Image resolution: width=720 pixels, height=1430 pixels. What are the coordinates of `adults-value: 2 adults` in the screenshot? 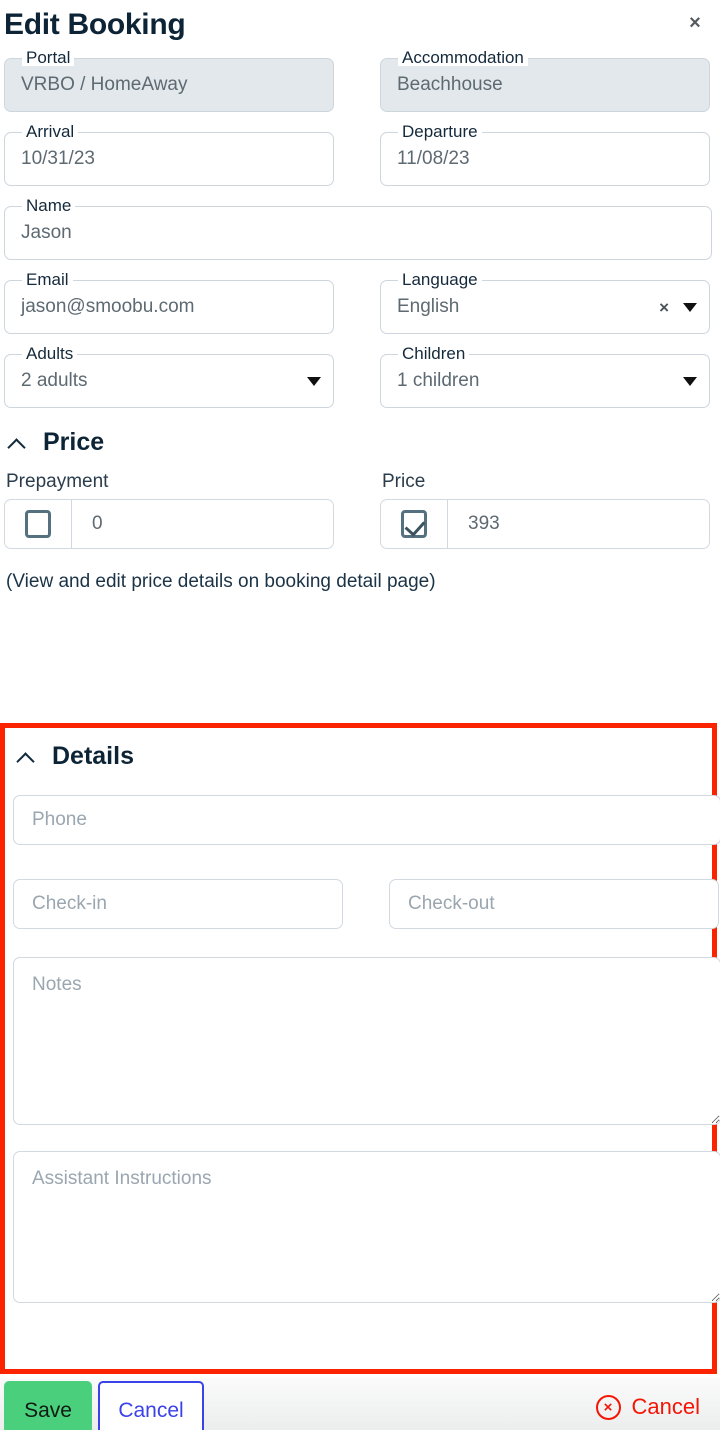 It's located at (54, 380).